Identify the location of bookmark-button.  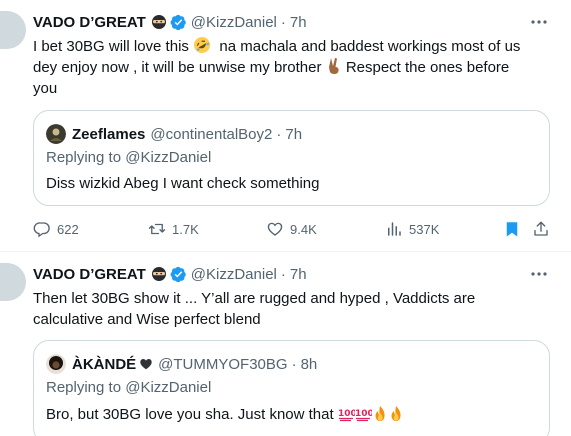
(512, 229).